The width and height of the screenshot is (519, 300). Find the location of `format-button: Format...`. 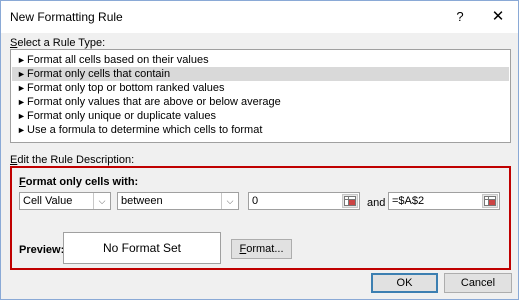

format-button: Format... is located at coordinates (261, 249).